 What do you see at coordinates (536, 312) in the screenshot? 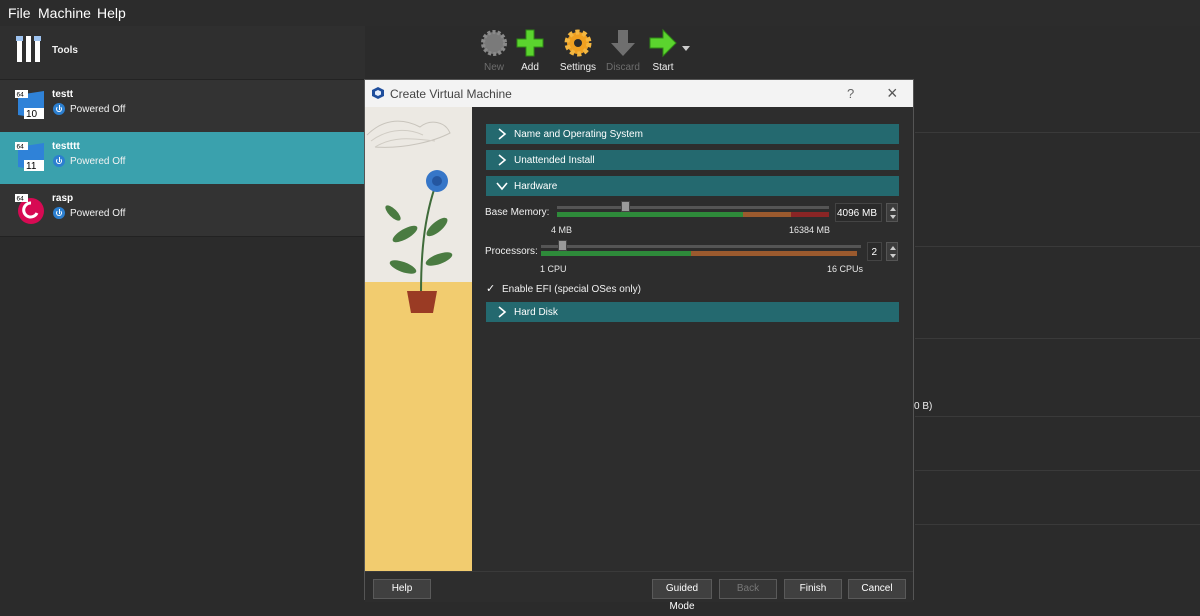
I see `section-label: Hard Disk` at bounding box center [536, 312].